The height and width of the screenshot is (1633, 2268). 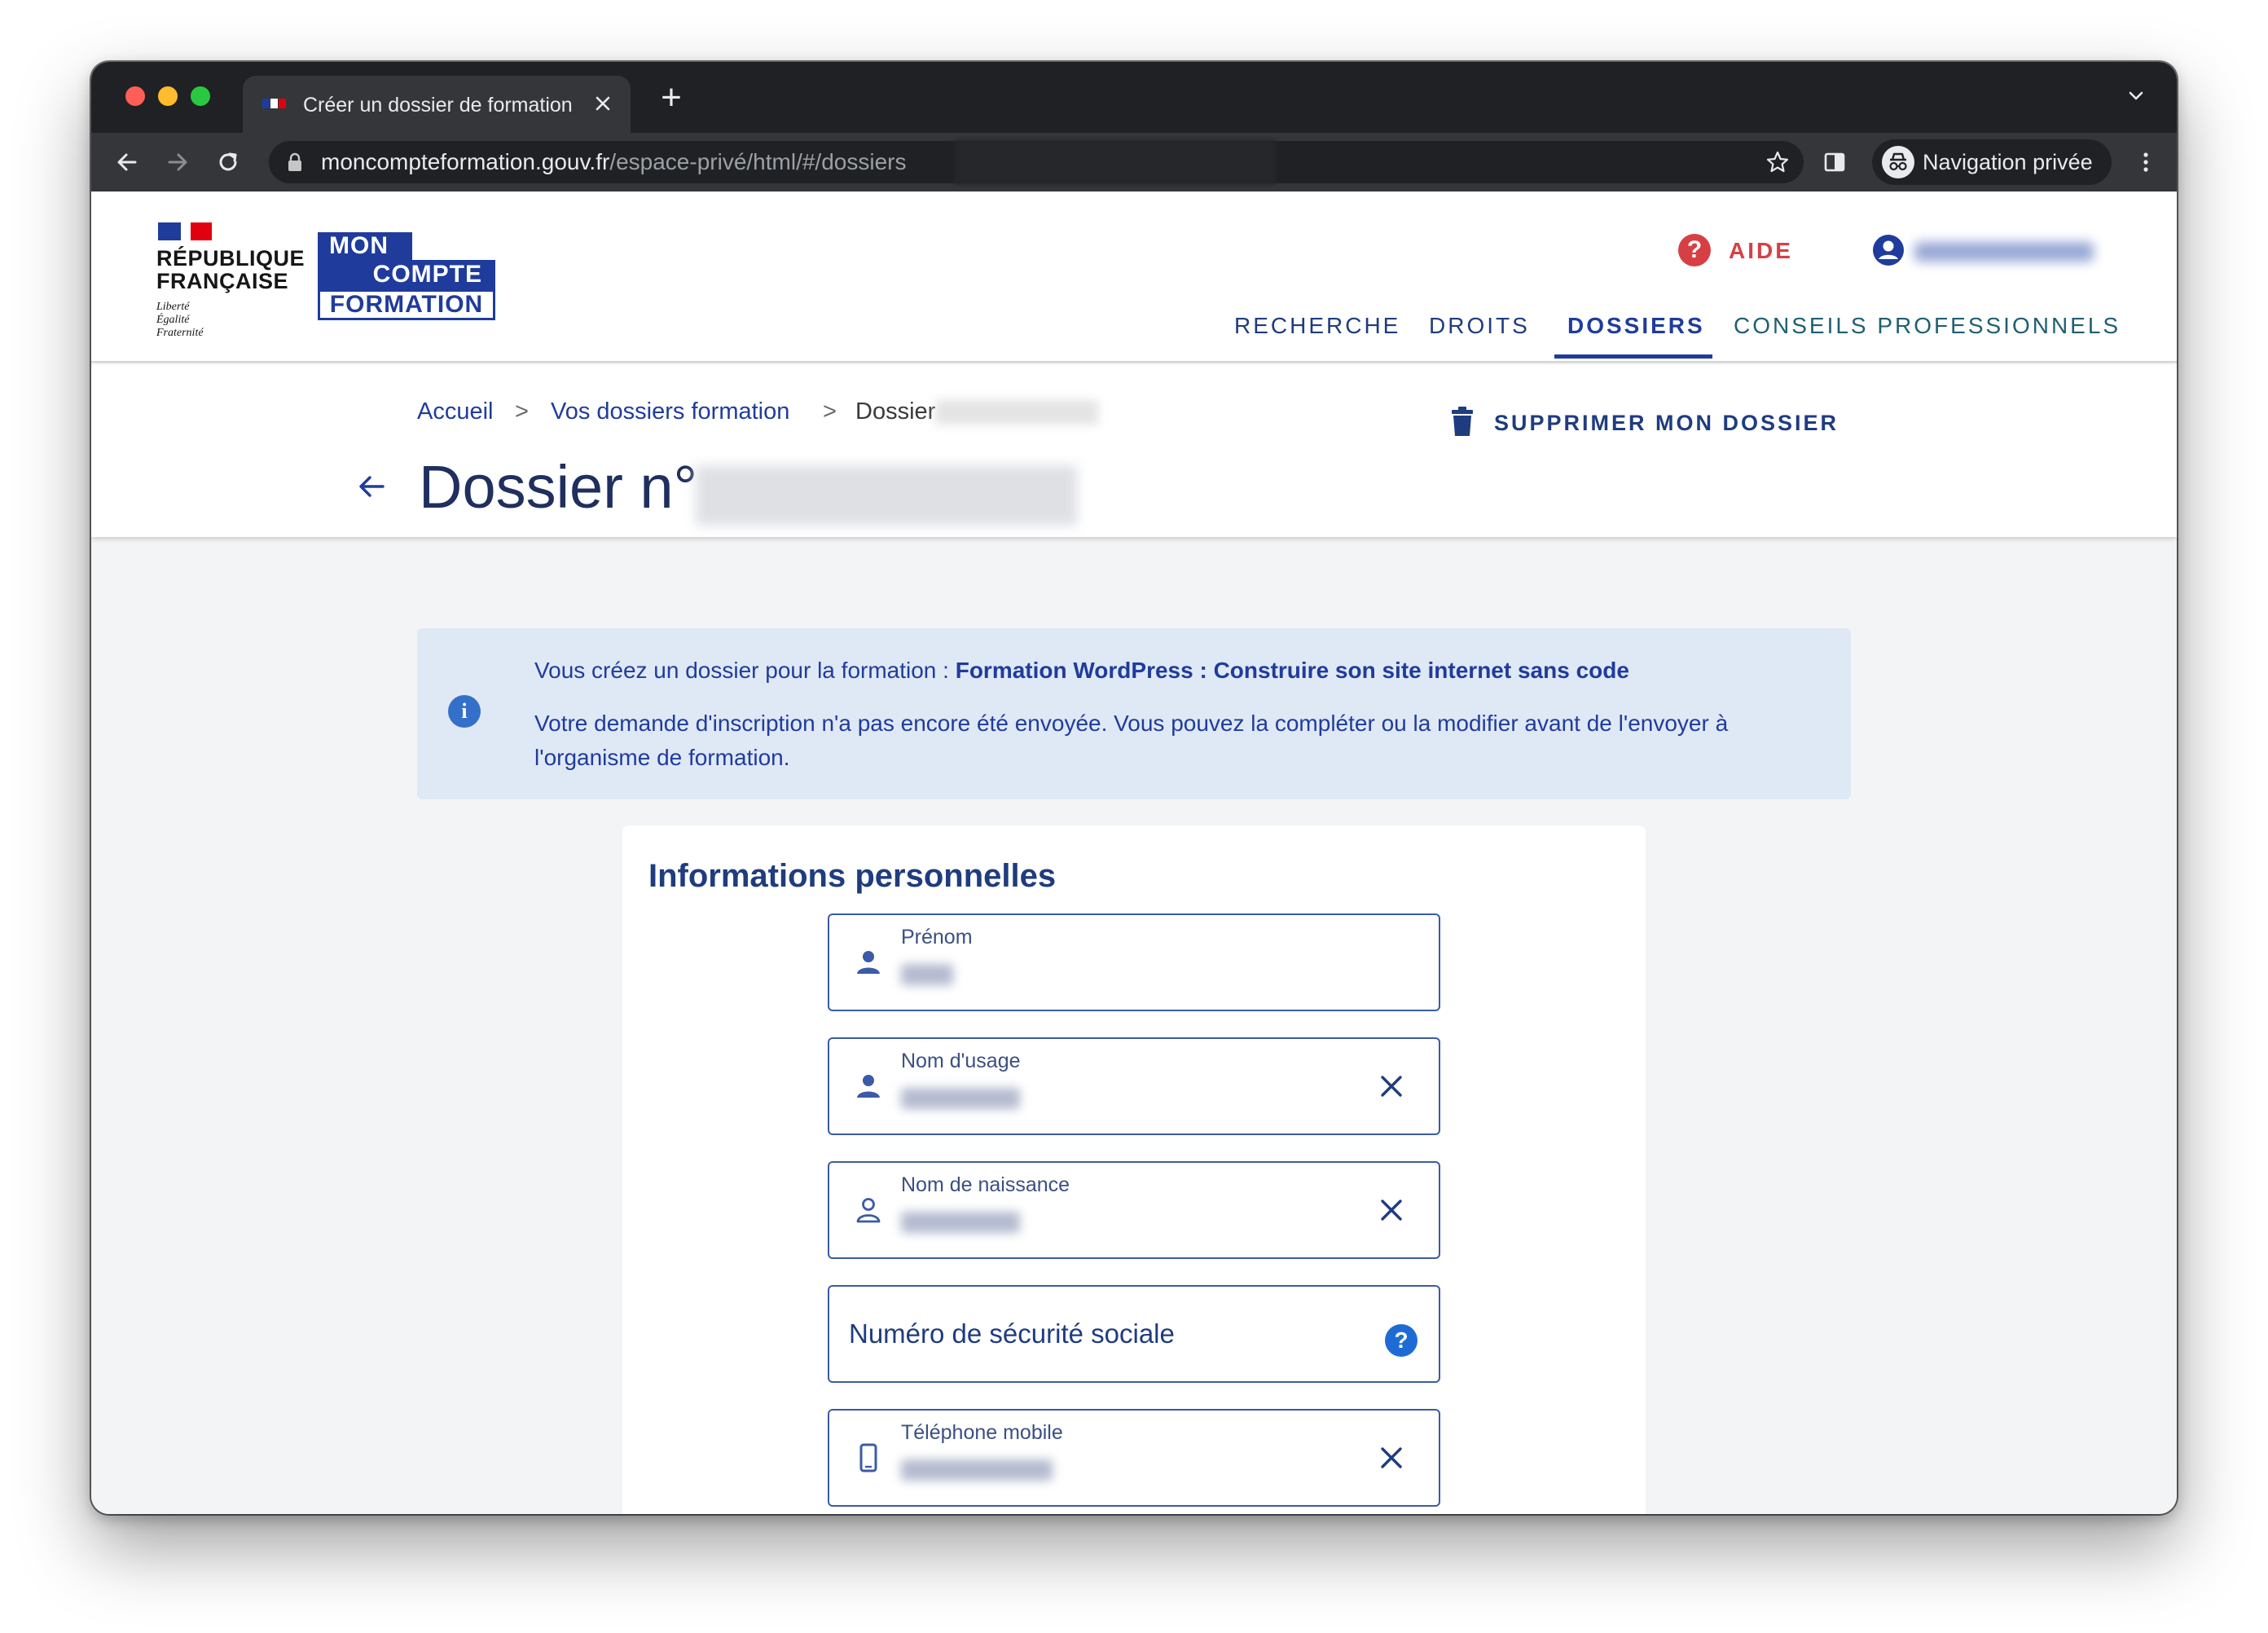 What do you see at coordinates (1016, 413) in the screenshot?
I see `breadcrumb-redaction` at bounding box center [1016, 413].